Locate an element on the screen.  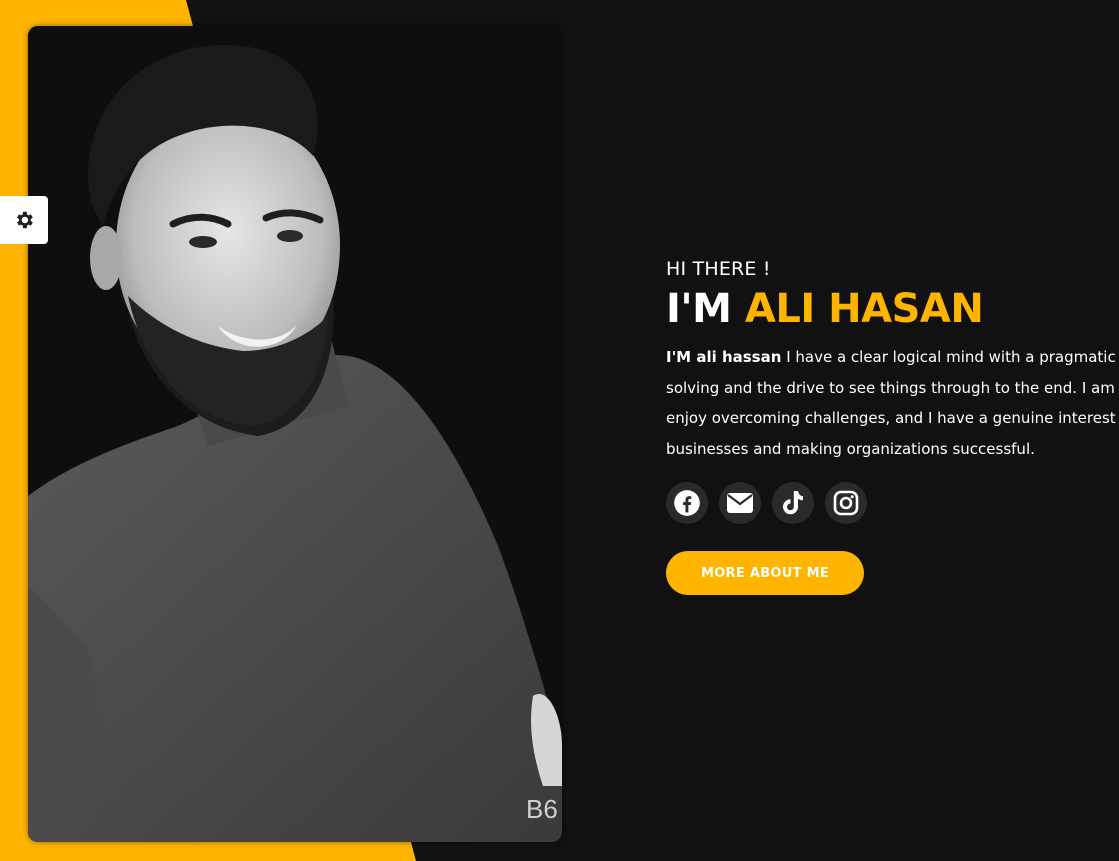
instagram-link is located at coordinates (846, 503).